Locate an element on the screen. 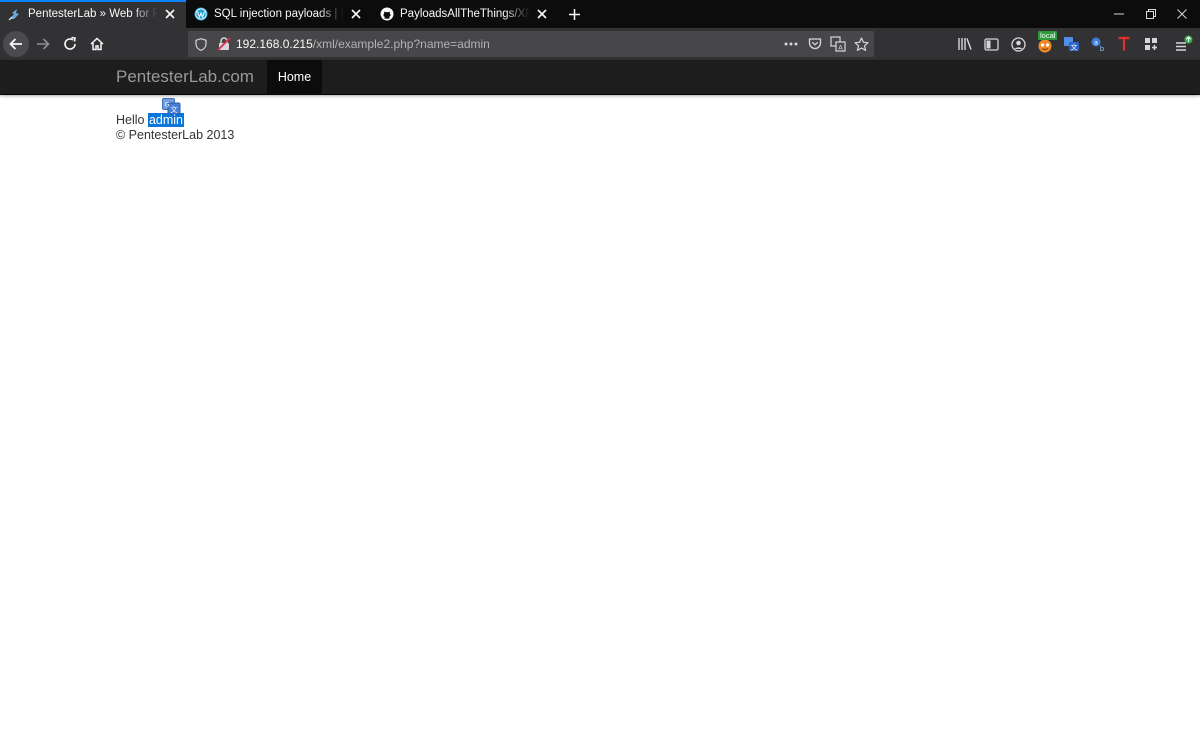  selection-translate-popup-icon: 文G is located at coordinates (171, 106).